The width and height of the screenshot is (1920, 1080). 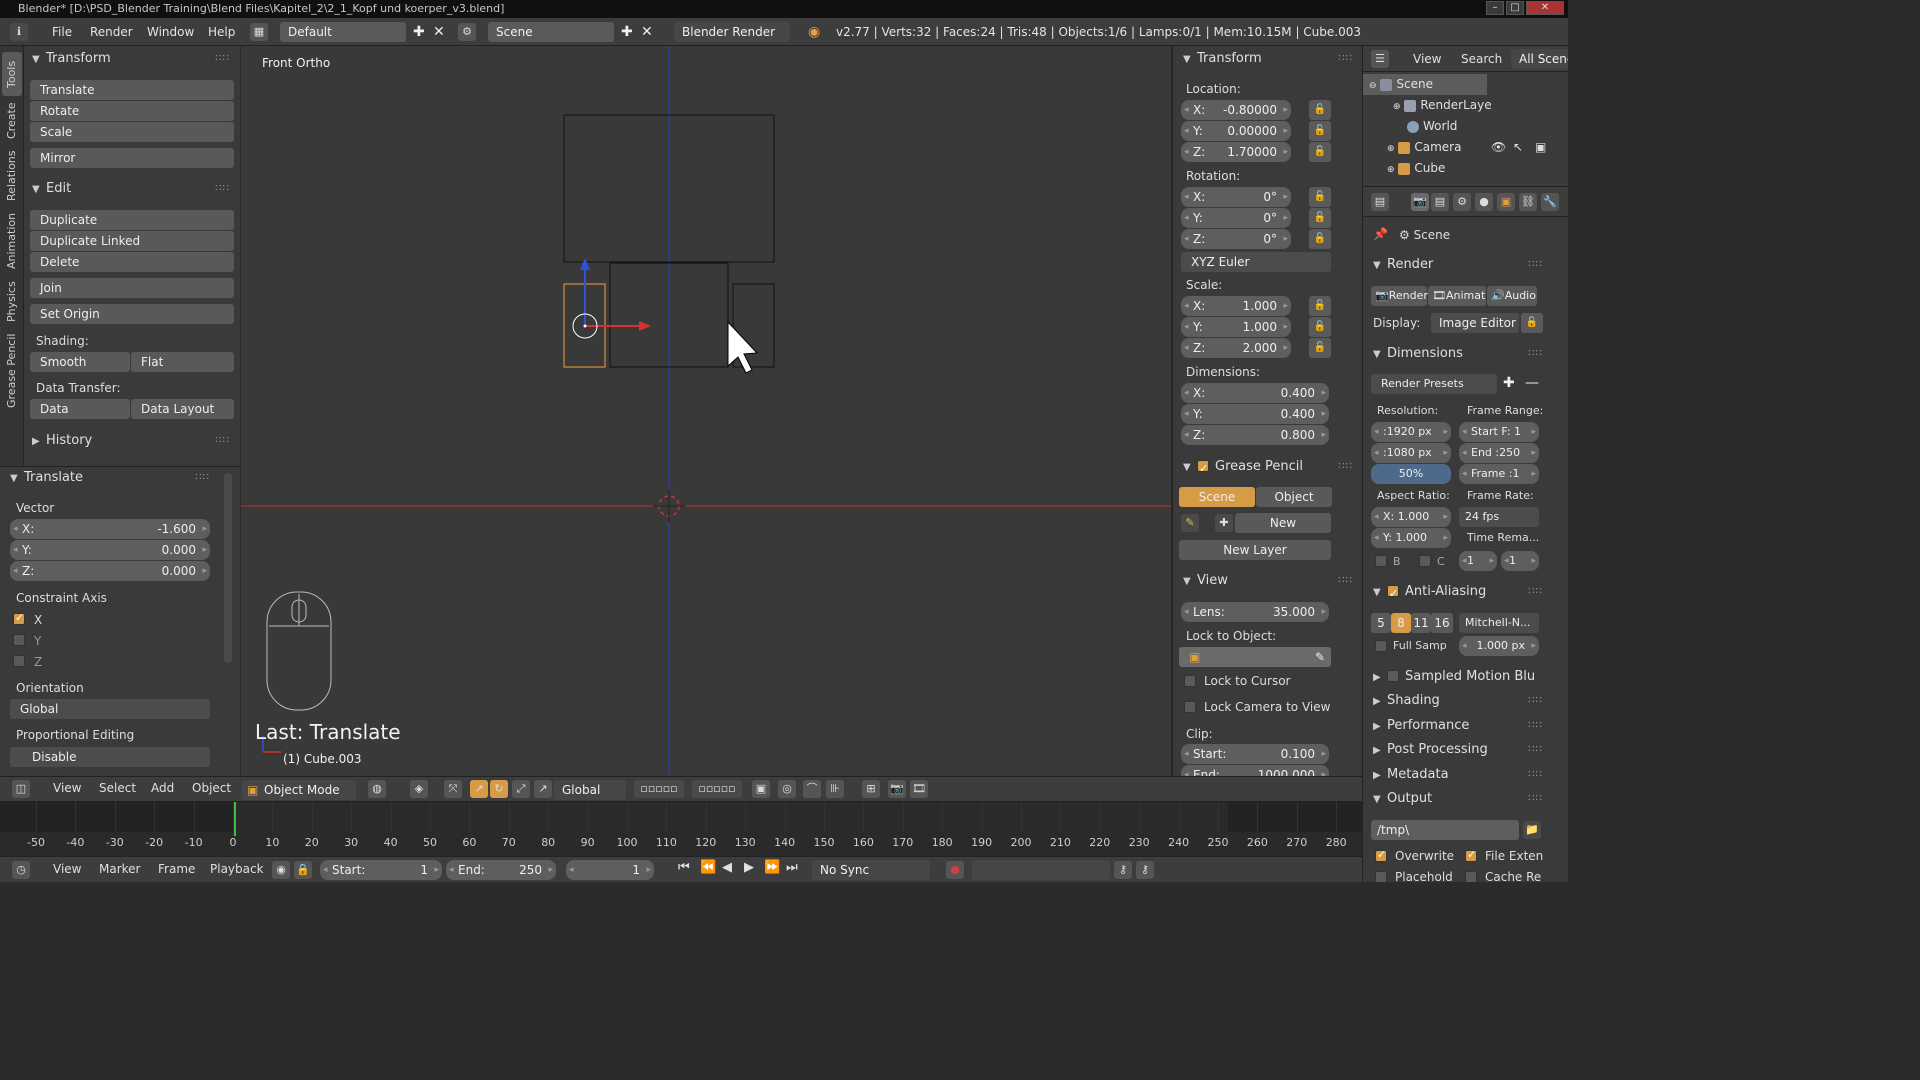 I want to click on rotation-x-lock-icon: 🔓, so click(x=1320, y=197).